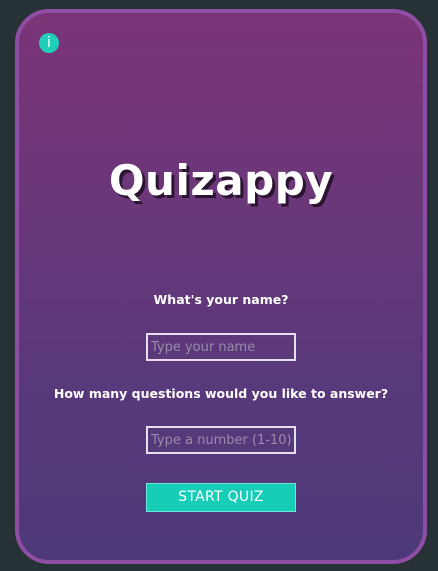 This screenshot has width=438, height=571. What do you see at coordinates (221, 299) in the screenshot?
I see `name-label: What's your name?` at bounding box center [221, 299].